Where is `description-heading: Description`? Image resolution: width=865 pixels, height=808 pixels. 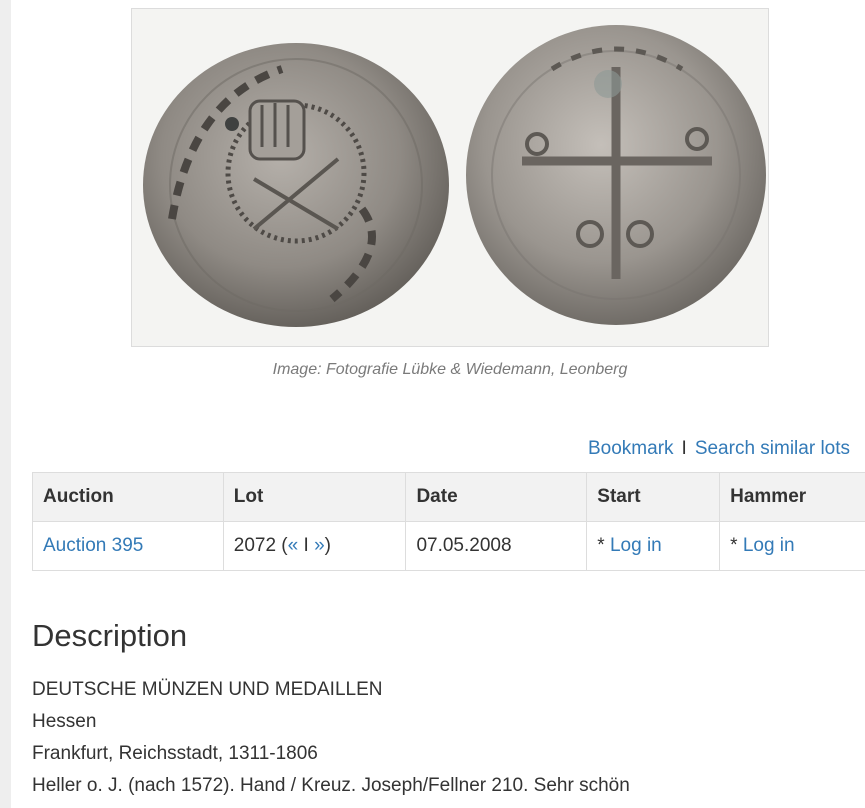 description-heading: Description is located at coordinates (110, 635).